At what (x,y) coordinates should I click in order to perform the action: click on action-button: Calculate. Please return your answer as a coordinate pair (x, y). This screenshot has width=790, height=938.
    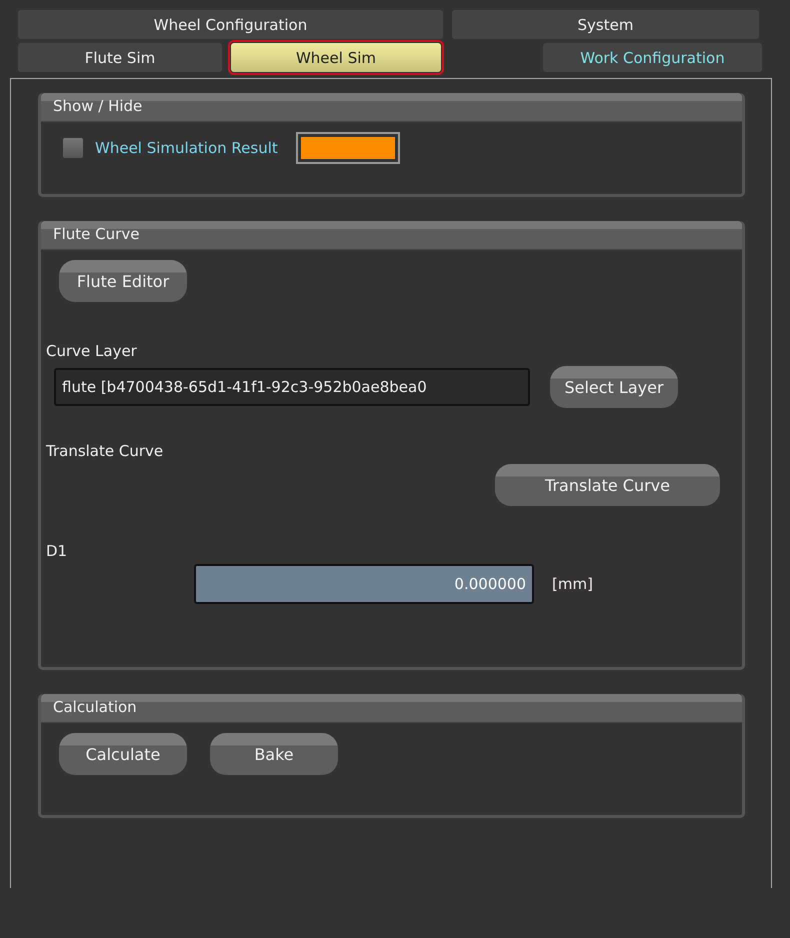
    Looking at the image, I should click on (123, 754).